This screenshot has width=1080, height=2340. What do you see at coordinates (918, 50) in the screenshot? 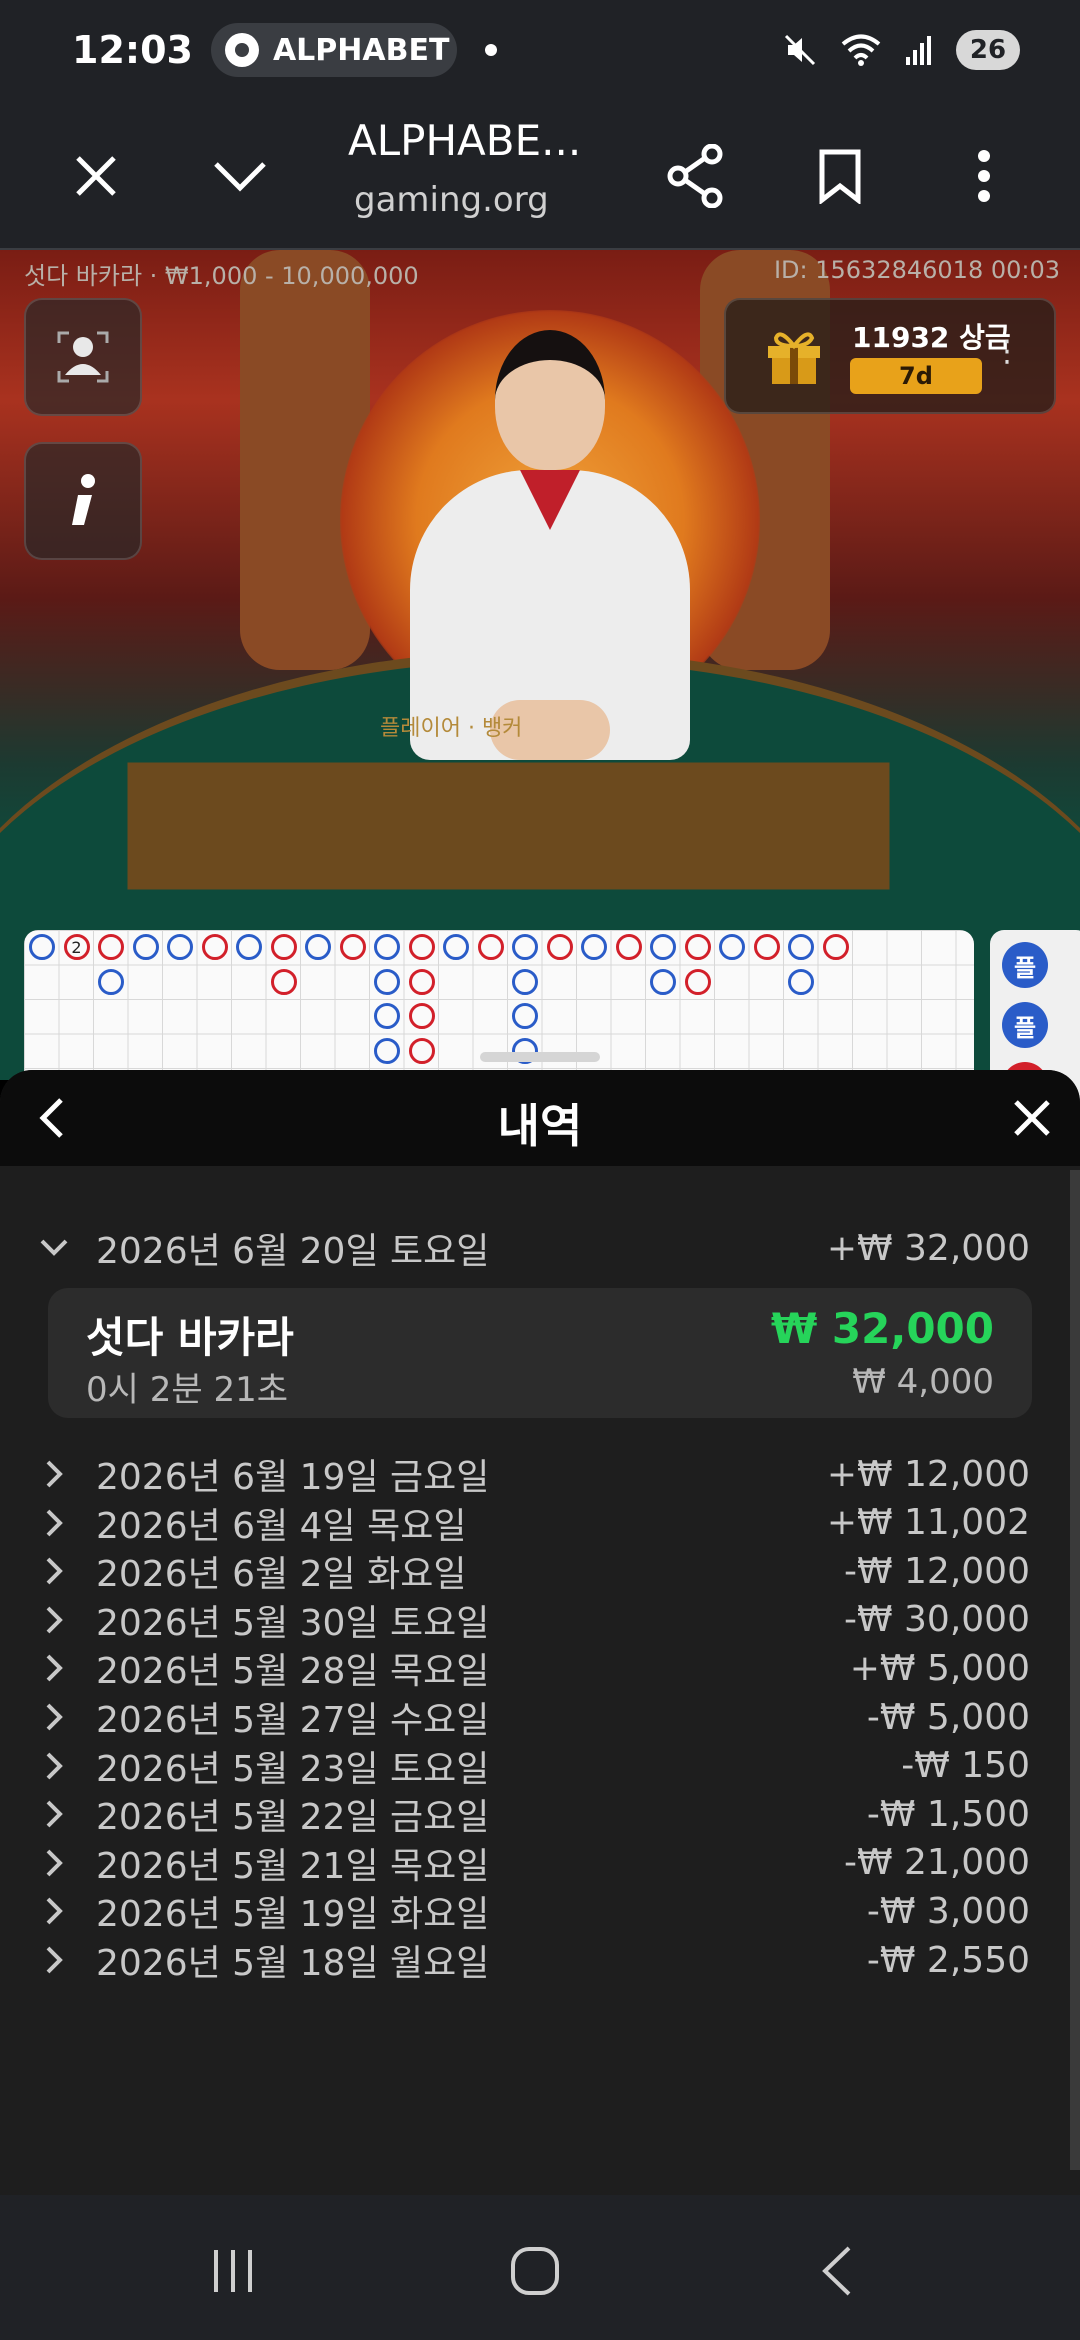
I see `signal-icon` at bounding box center [918, 50].